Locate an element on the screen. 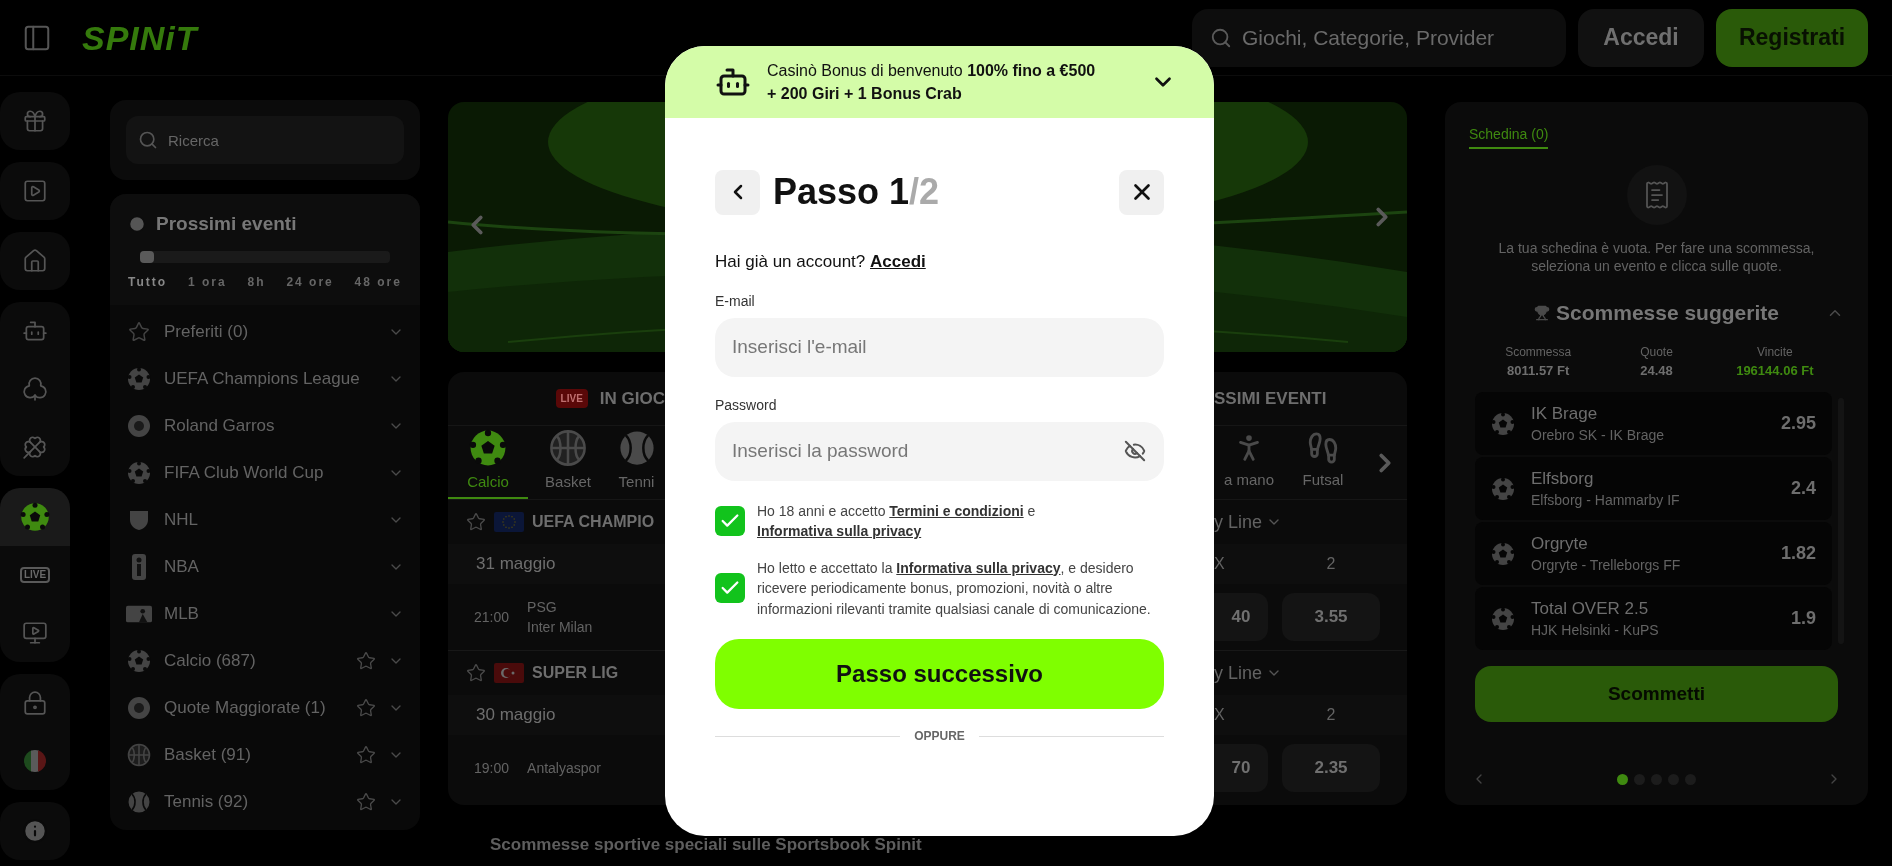 The image size is (1892, 866). sport-menu-item: Basket (91) is located at coordinates (265, 755).